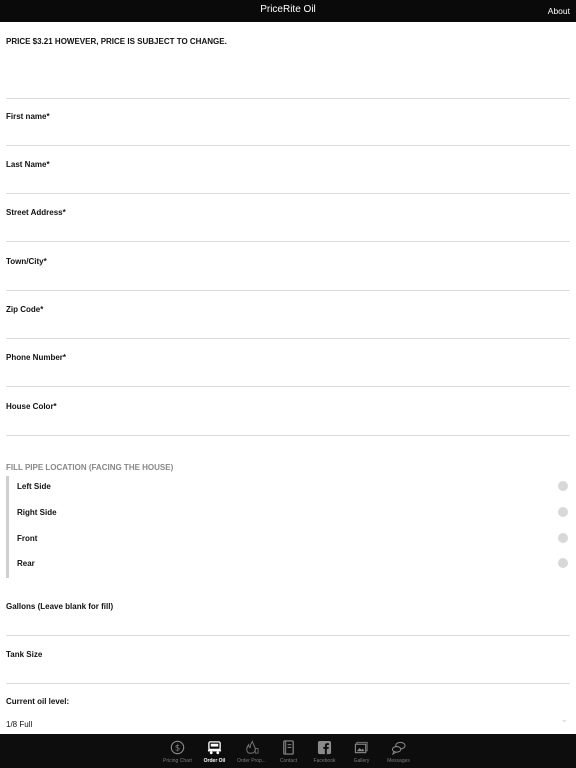  Describe the element at coordinates (19, 724) in the screenshot. I see `oil-level-select: 1/8 Full` at that location.